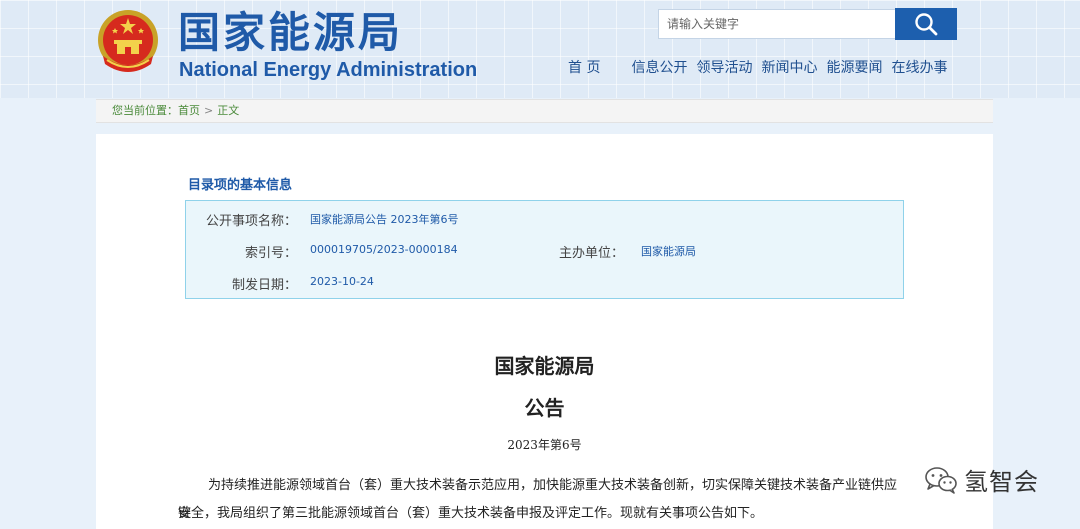  What do you see at coordinates (270, 253) in the screenshot?
I see `catalog-index-label: 索引号：` at bounding box center [270, 253].